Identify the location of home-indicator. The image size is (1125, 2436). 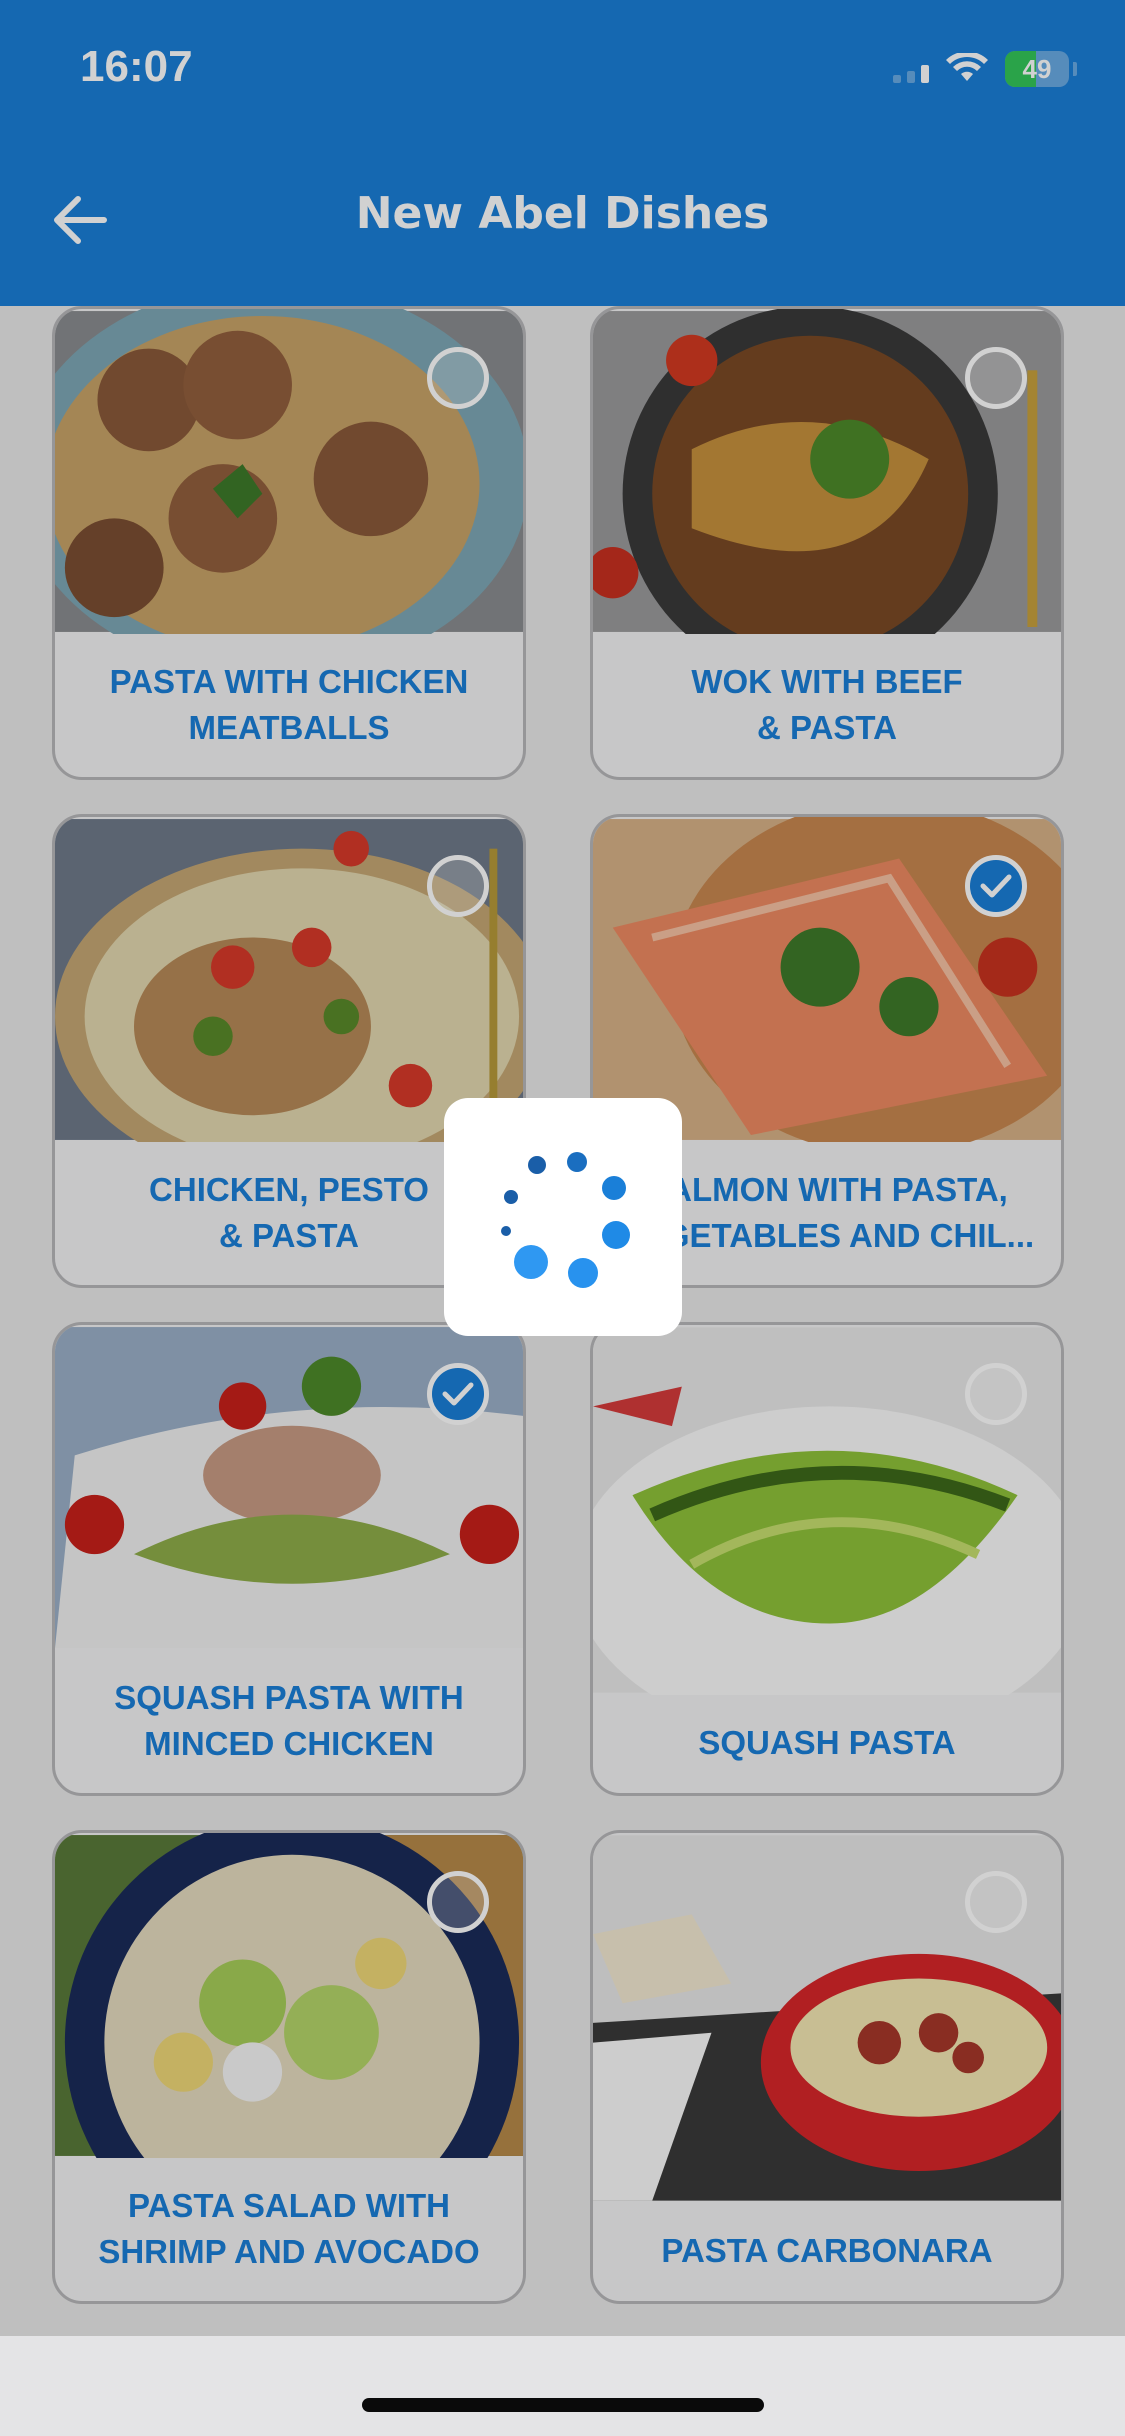
(563, 2405).